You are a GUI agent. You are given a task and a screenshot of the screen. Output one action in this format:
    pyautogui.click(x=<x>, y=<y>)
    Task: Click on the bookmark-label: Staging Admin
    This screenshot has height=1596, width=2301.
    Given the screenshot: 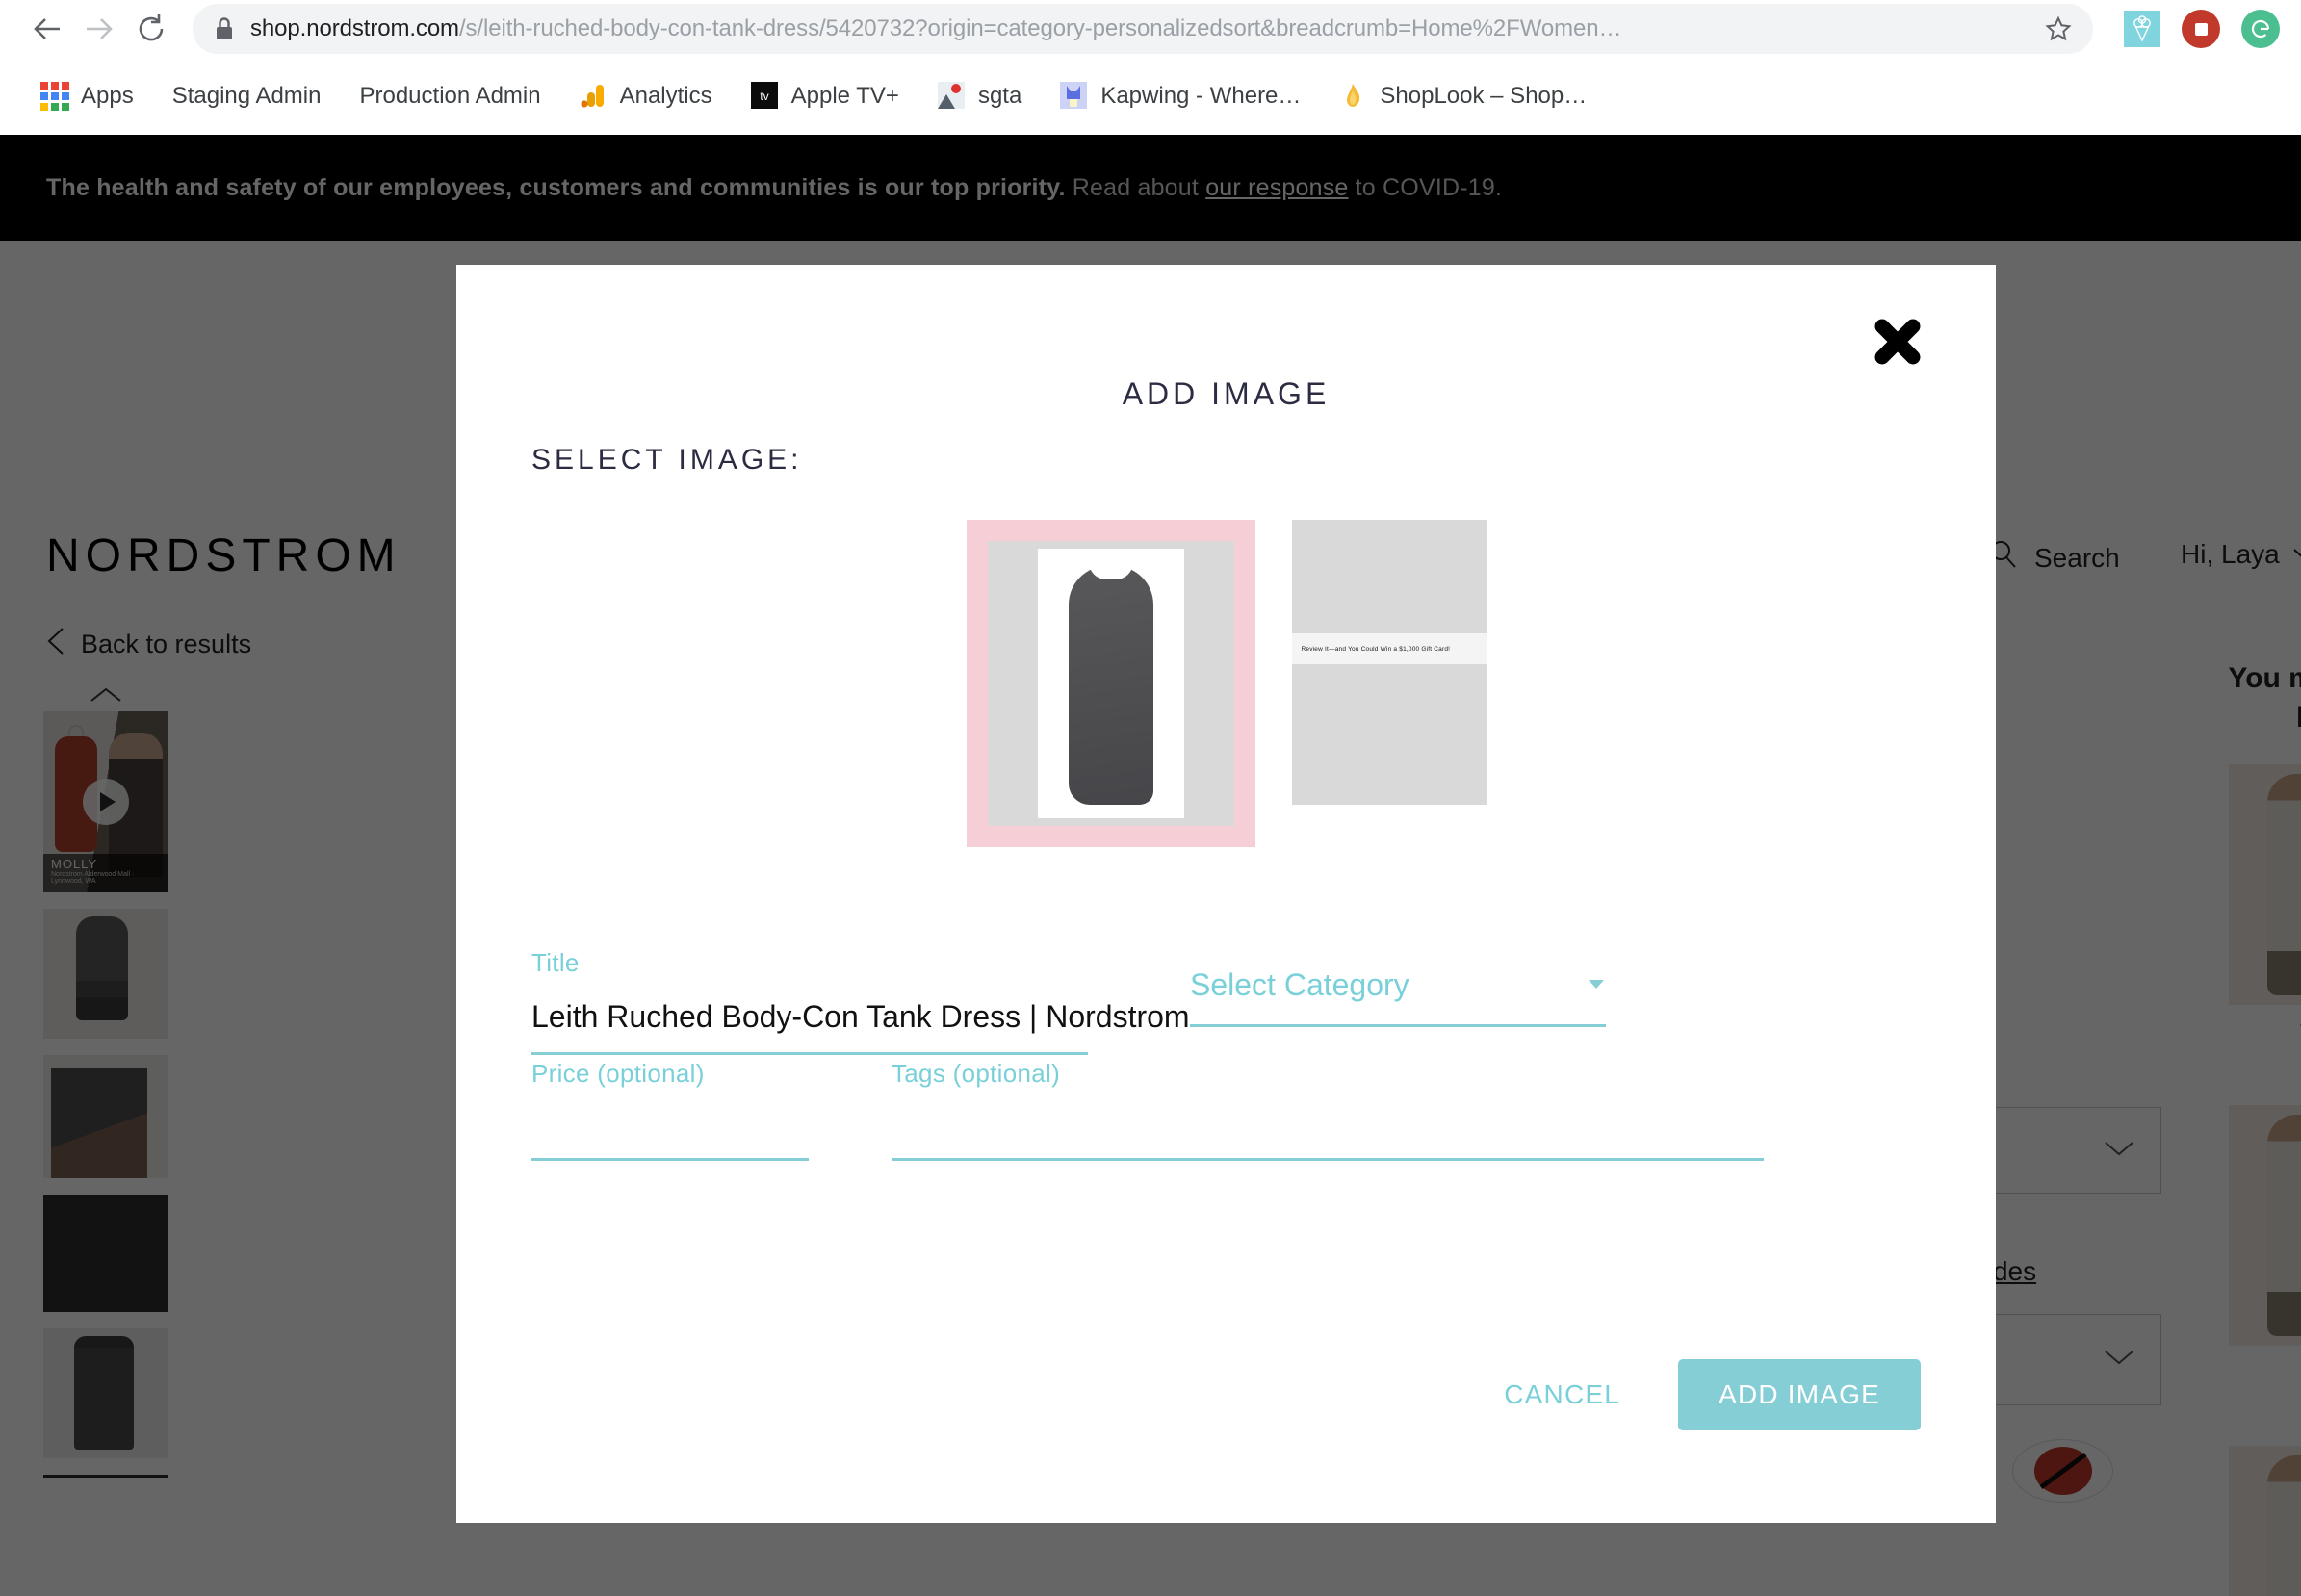 What is the action you would take?
    pyautogui.click(x=247, y=96)
    